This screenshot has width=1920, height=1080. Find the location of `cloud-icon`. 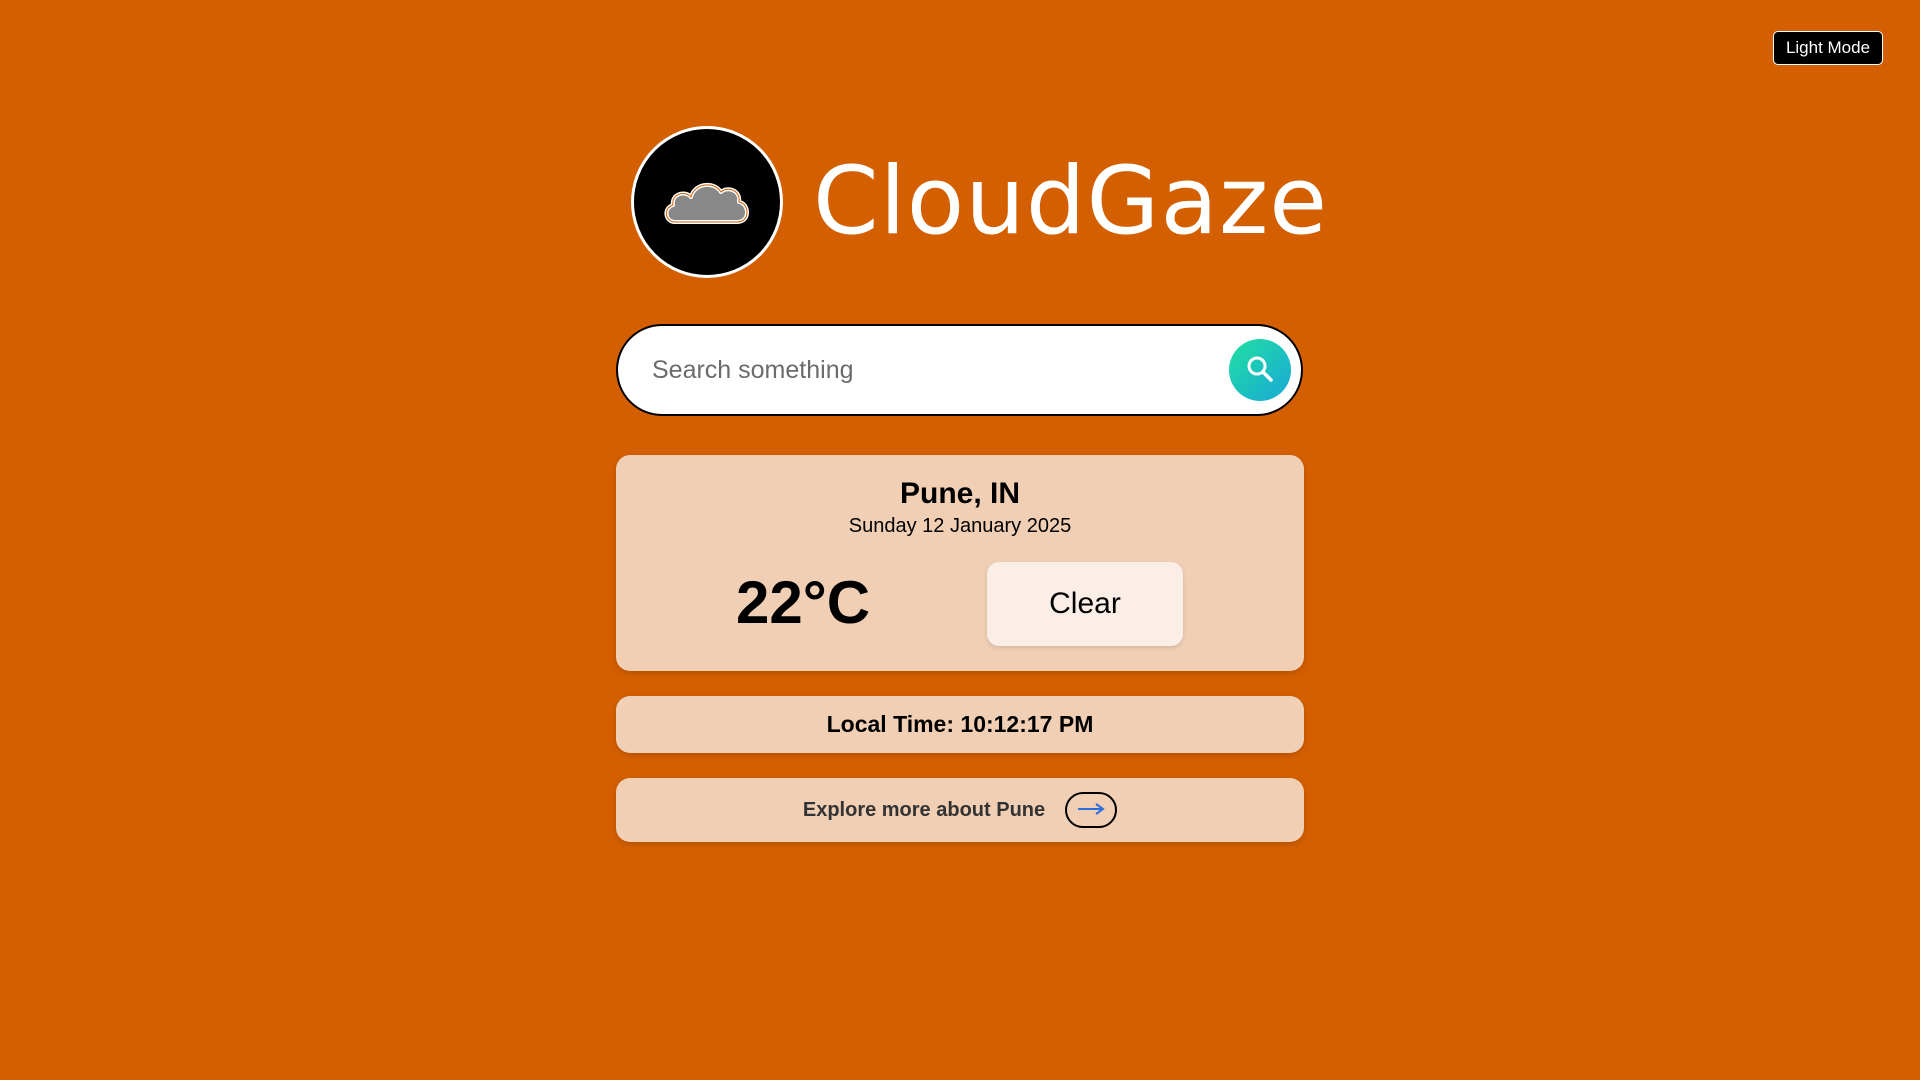

cloud-icon is located at coordinates (707, 202).